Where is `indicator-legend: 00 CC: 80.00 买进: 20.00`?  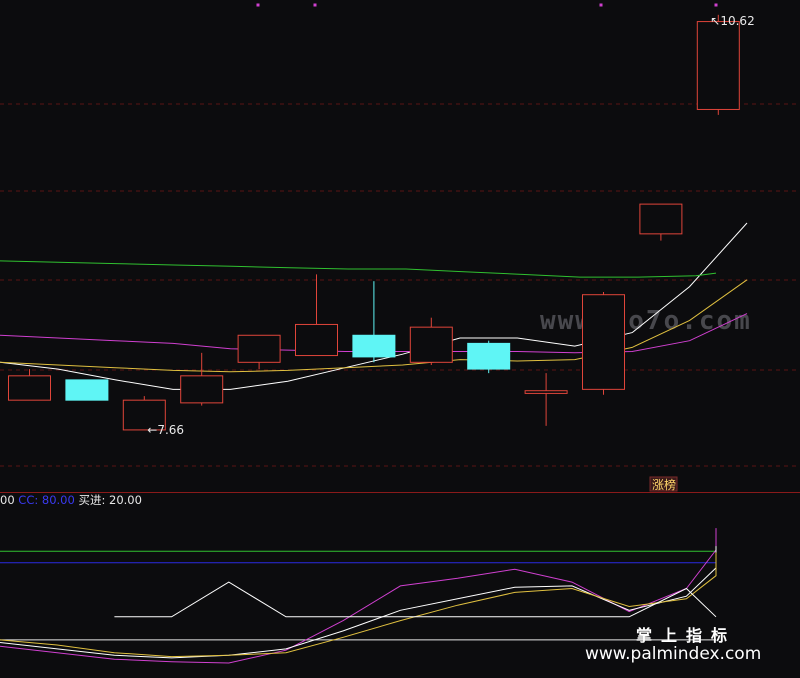 indicator-legend: 00 CC: 80.00 买进: 20.00 is located at coordinates (71, 500).